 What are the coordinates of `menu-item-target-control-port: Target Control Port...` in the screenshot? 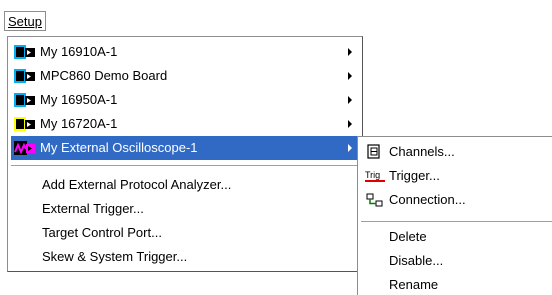 It's located at (185, 233).